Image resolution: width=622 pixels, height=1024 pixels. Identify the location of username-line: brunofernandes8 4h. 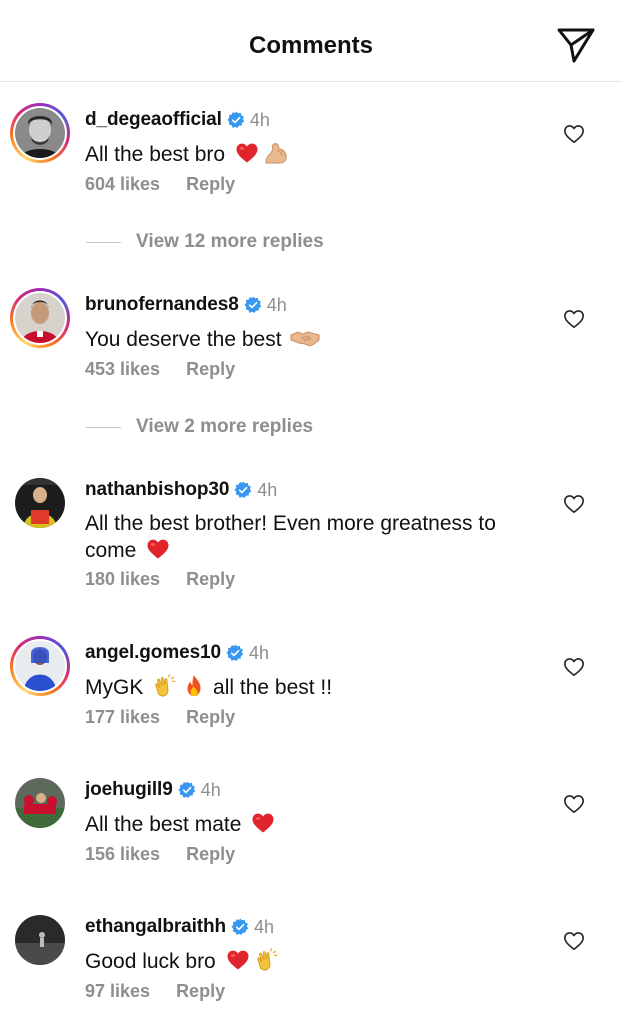
(186, 305).